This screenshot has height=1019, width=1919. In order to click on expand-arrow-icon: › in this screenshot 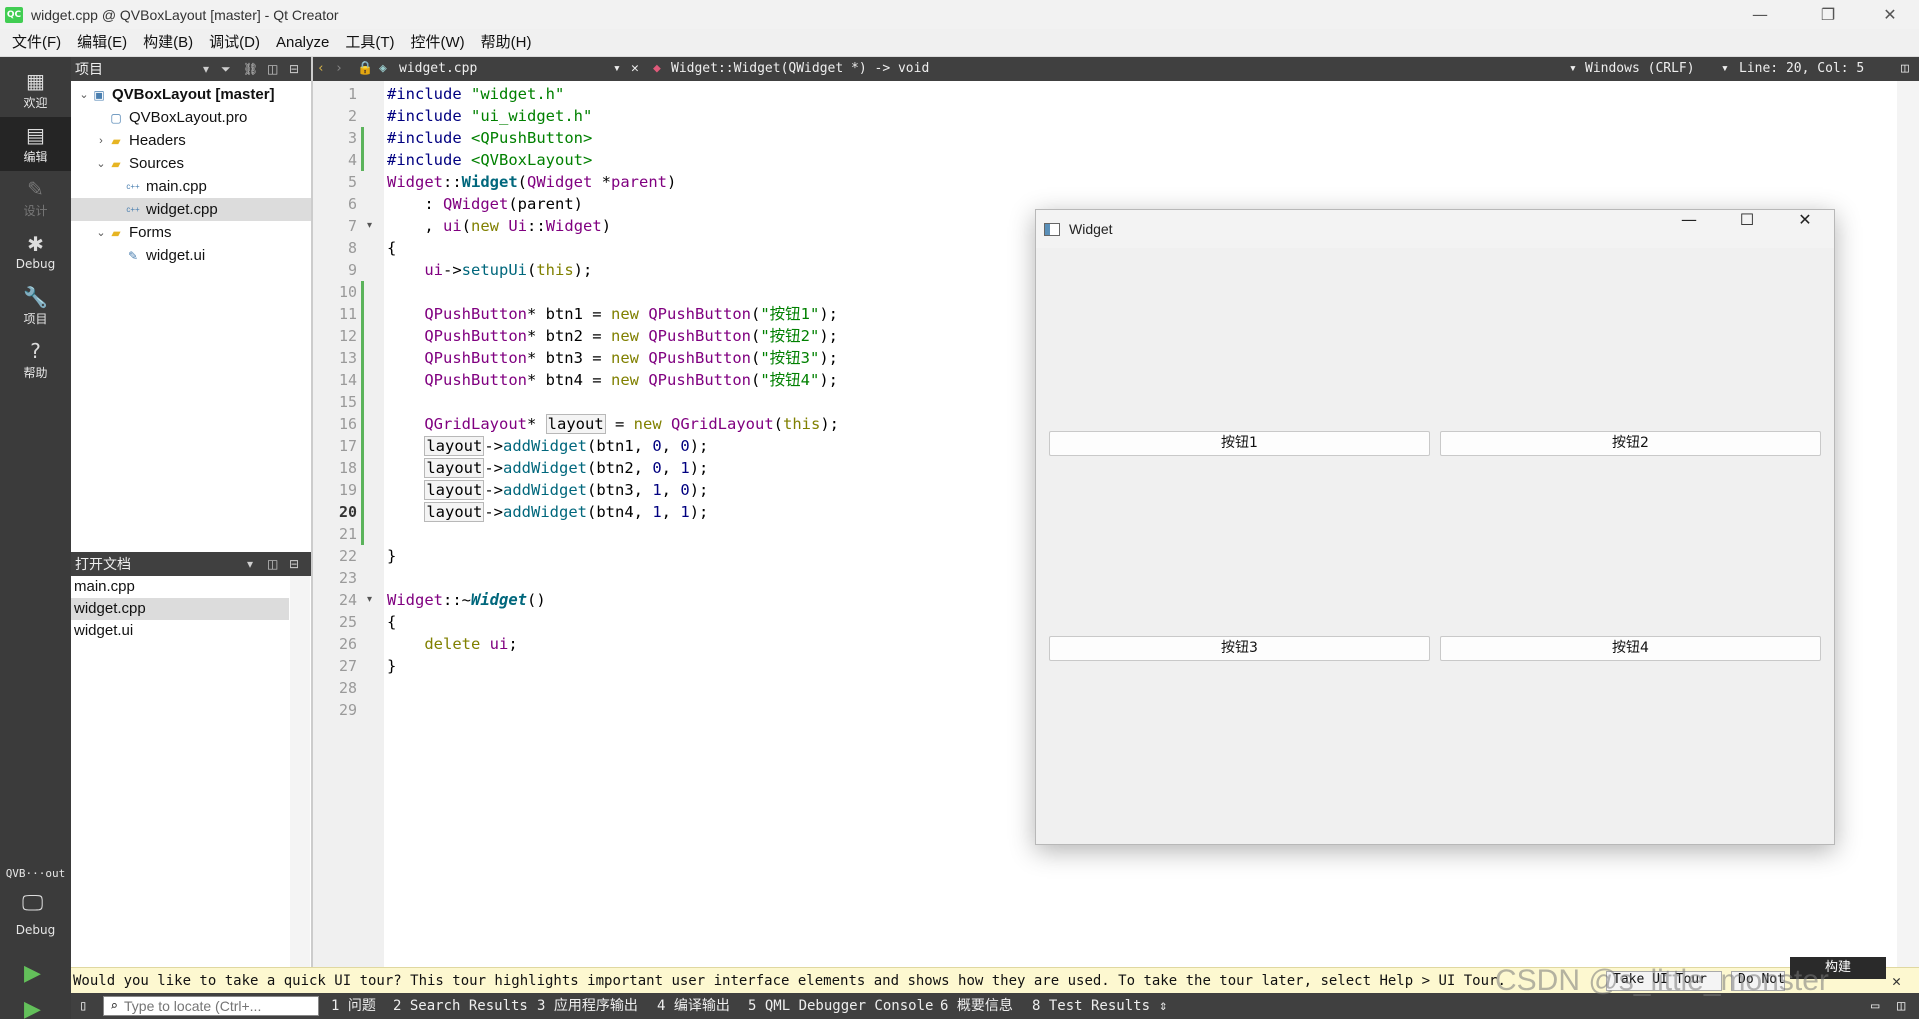, I will do `click(101, 141)`.